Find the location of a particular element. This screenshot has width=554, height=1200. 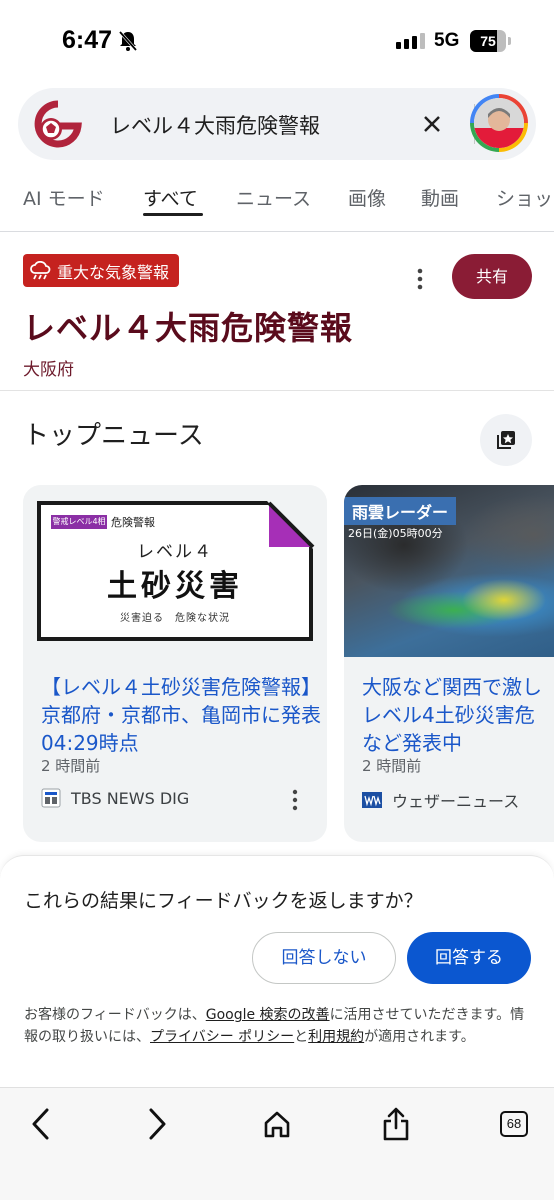

feedback-question: これらの結果にフィードバックを返しますか？ is located at coordinates (223, 901).